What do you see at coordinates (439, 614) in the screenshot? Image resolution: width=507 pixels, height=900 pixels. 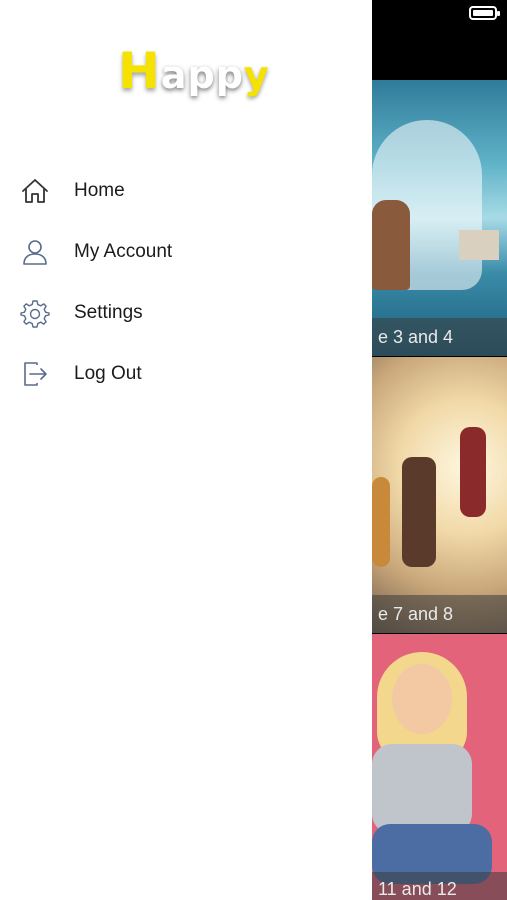 I see `card-caption: e 7 and 8` at bounding box center [439, 614].